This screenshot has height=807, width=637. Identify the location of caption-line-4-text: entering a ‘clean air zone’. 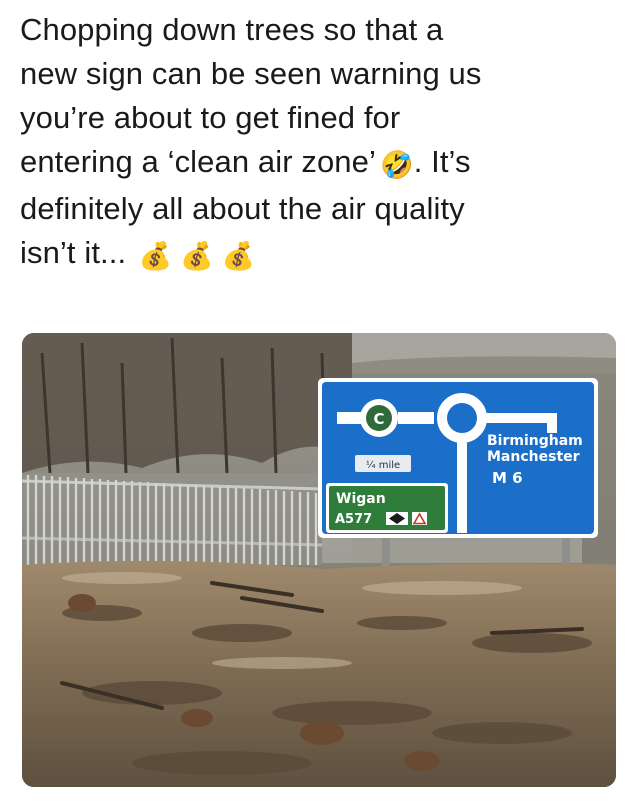
(198, 161).